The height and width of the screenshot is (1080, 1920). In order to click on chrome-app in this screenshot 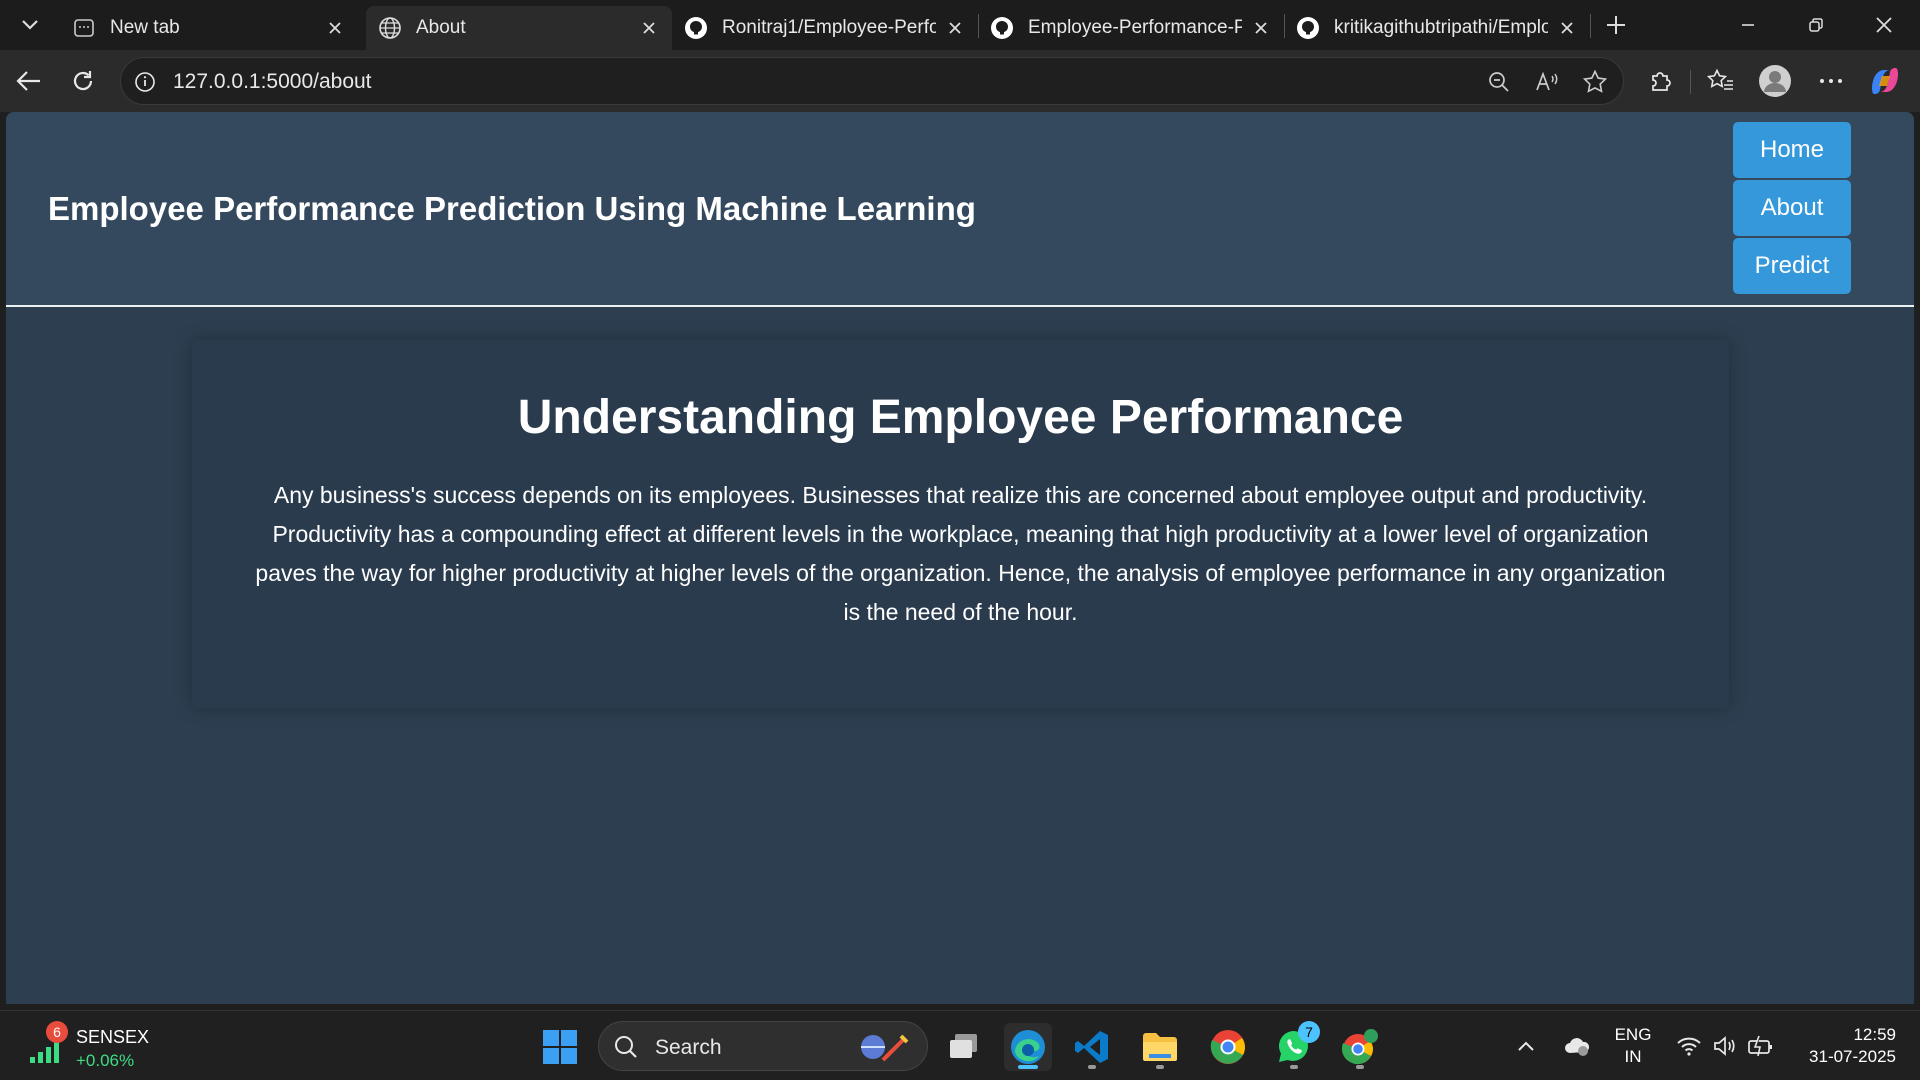, I will do `click(1228, 1047)`.